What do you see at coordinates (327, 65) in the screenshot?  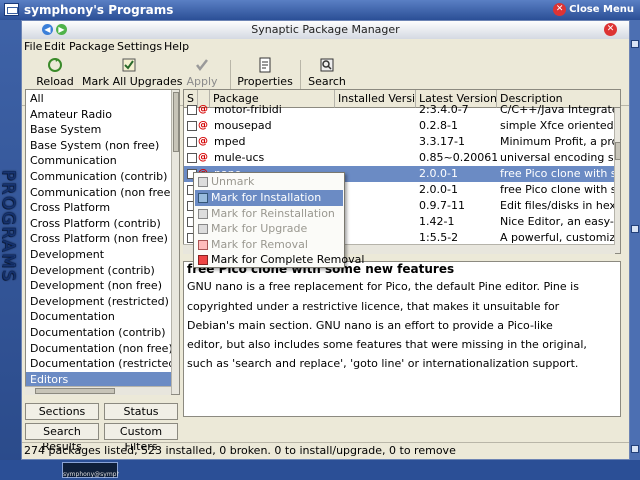 I see `search-icon` at bounding box center [327, 65].